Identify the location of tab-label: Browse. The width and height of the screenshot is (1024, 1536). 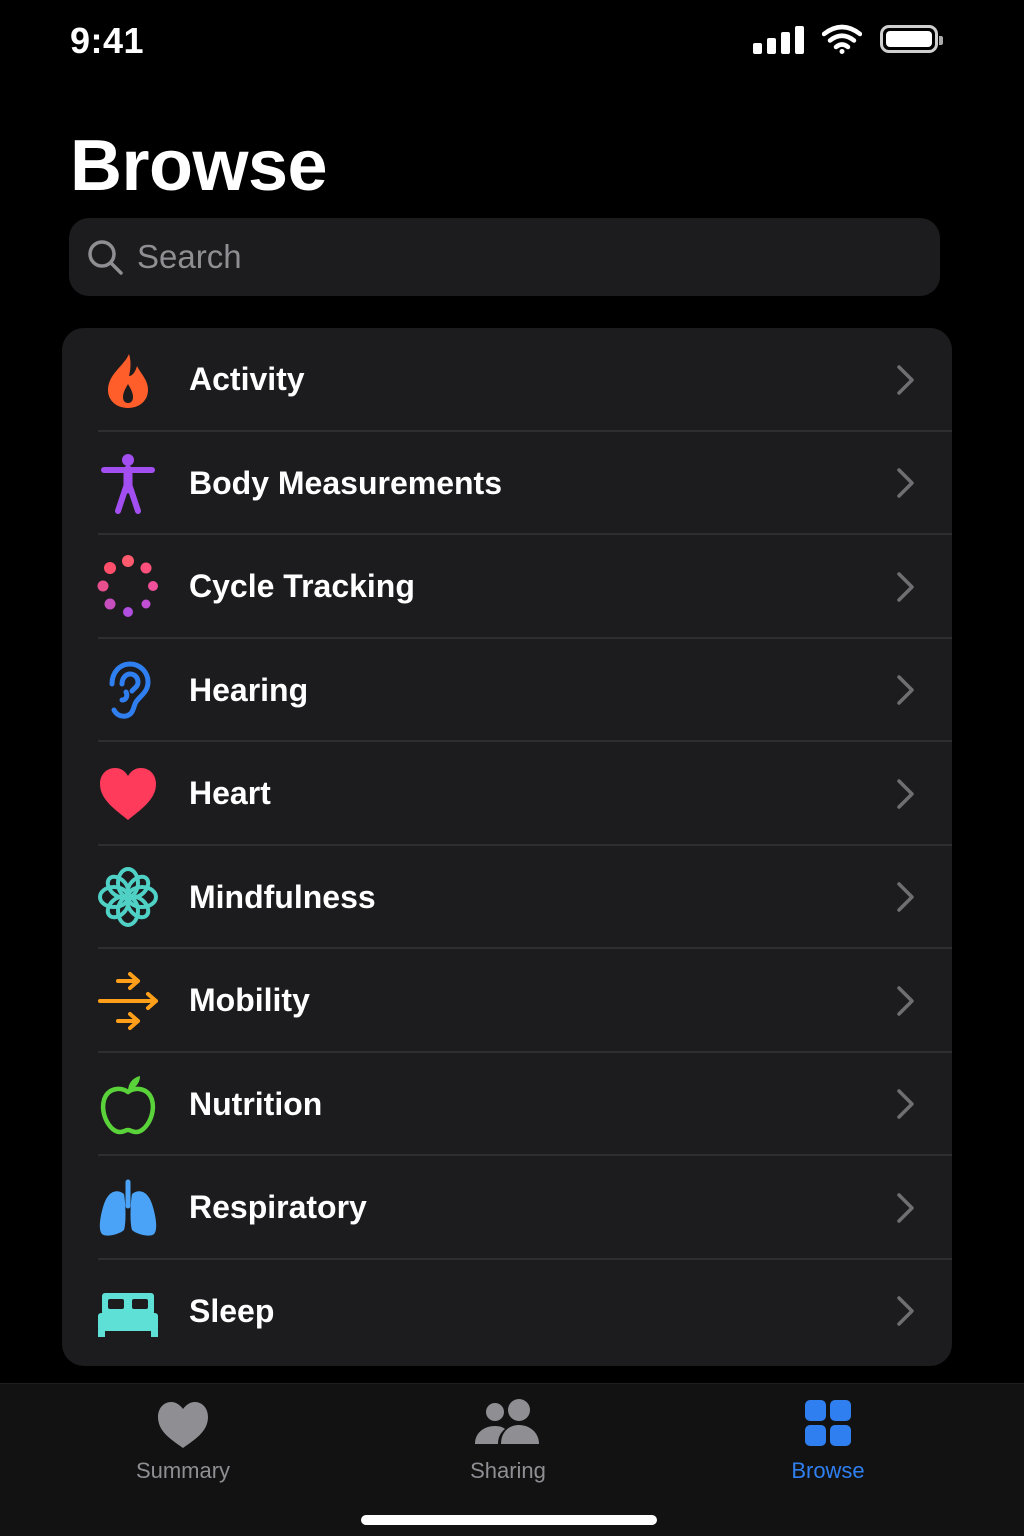
(828, 1470).